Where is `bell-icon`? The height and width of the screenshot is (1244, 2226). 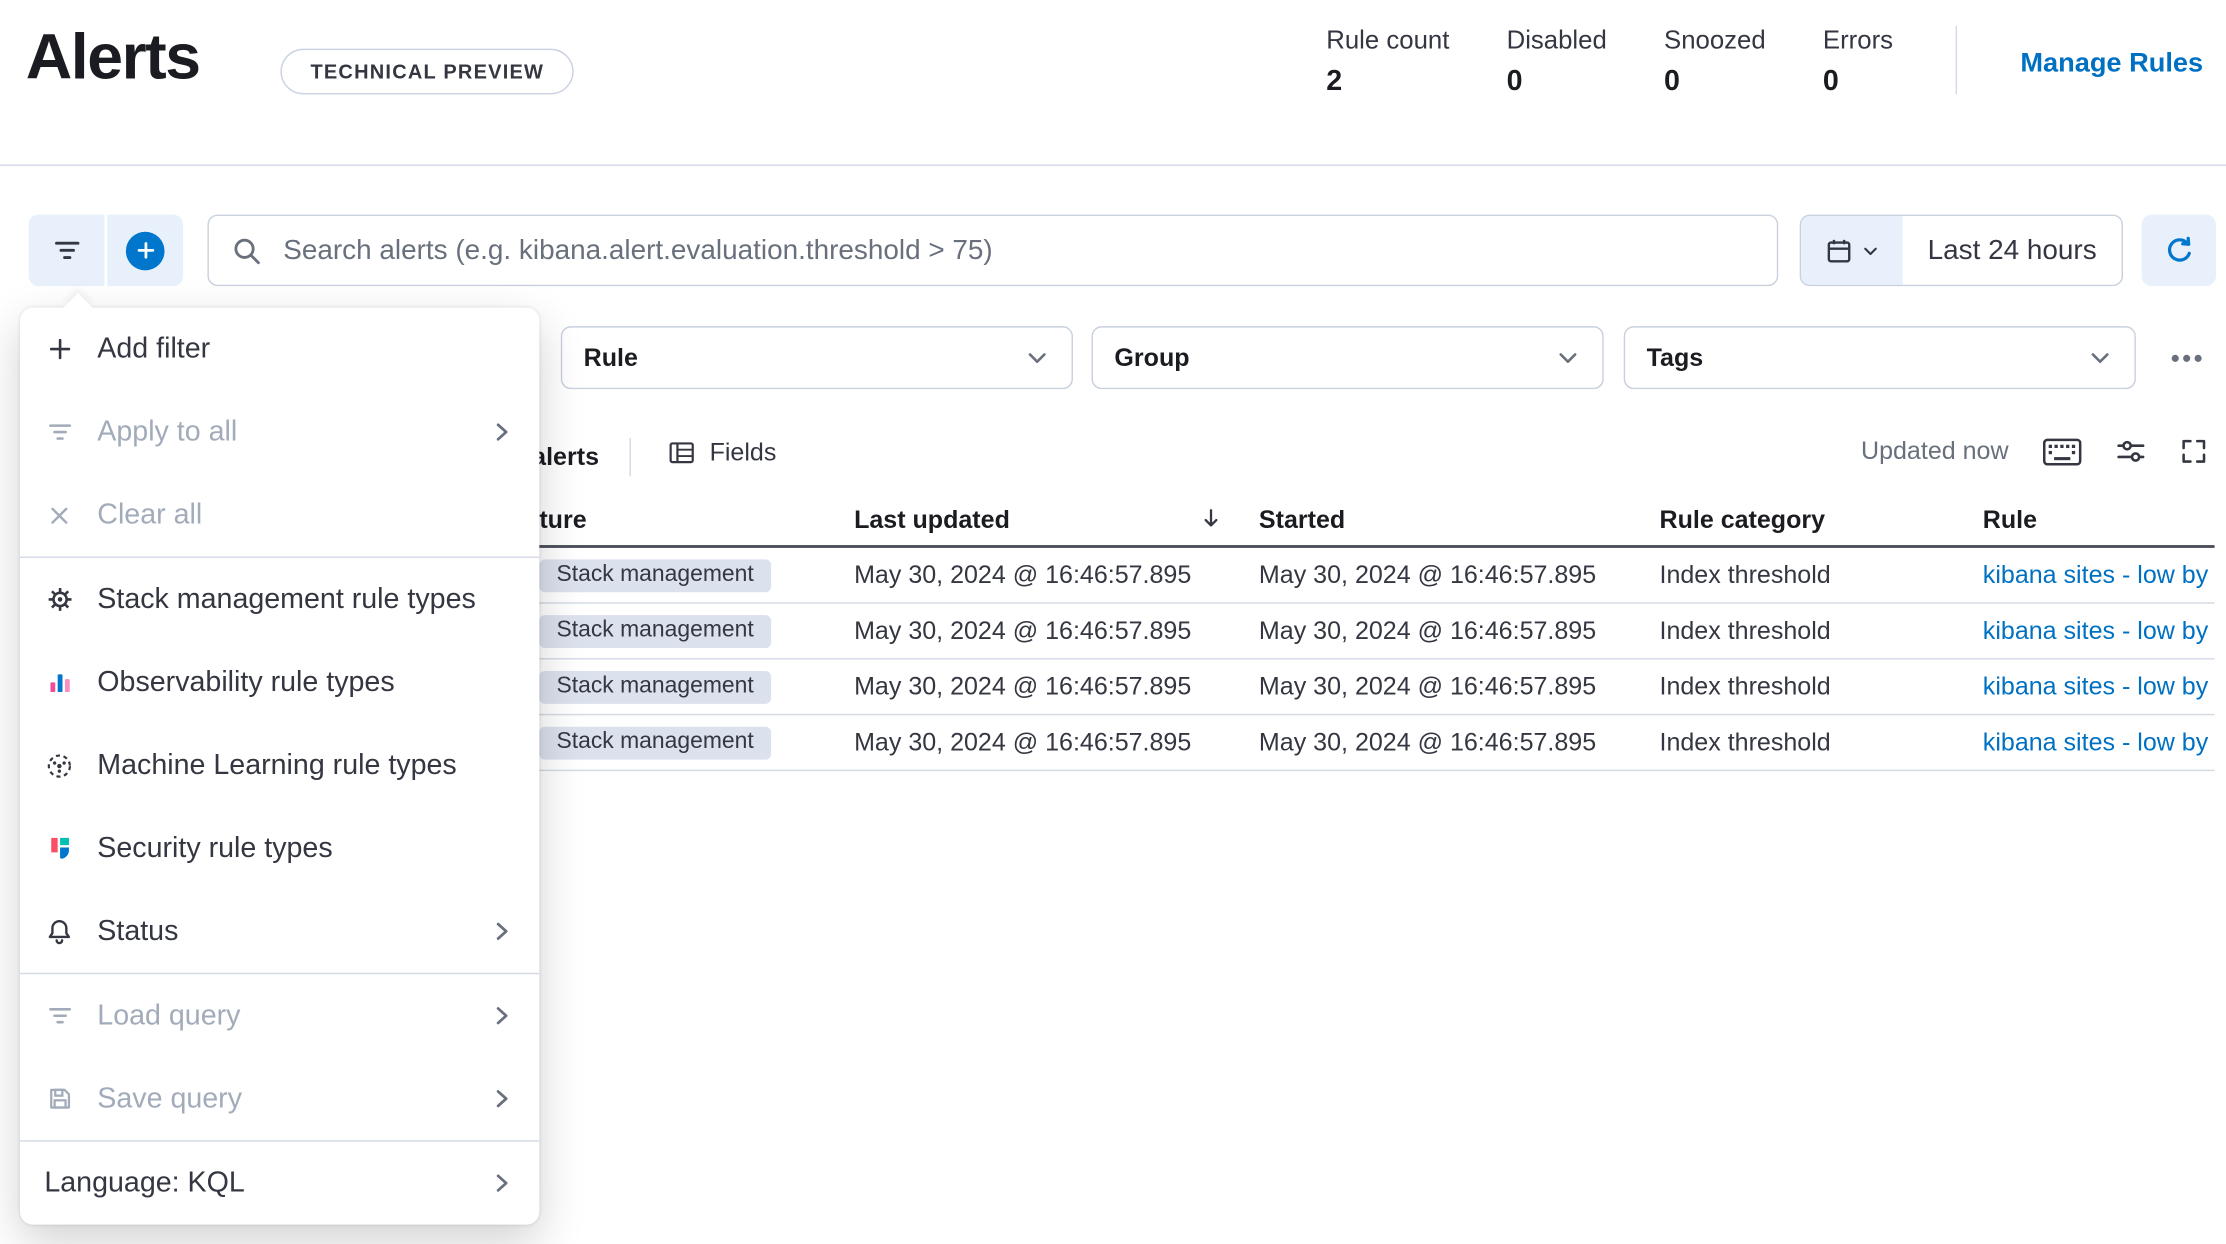
bell-icon is located at coordinates (59, 931).